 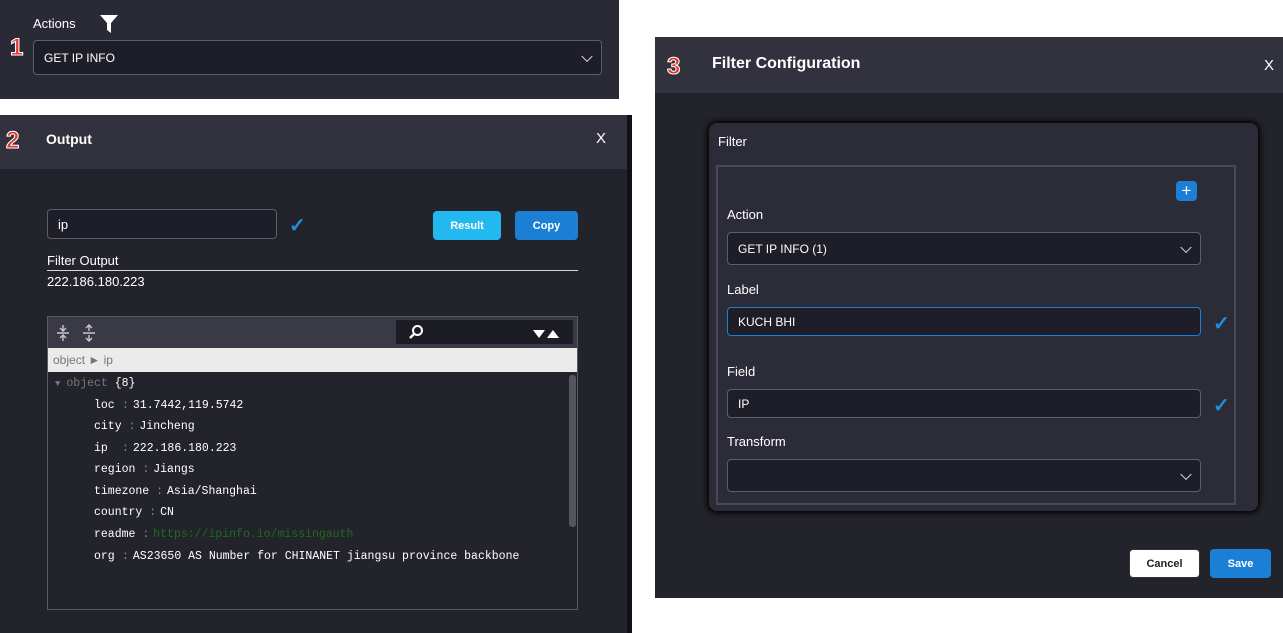 What do you see at coordinates (96, 281) in the screenshot?
I see `filter-output-value: 222.186.180.223` at bounding box center [96, 281].